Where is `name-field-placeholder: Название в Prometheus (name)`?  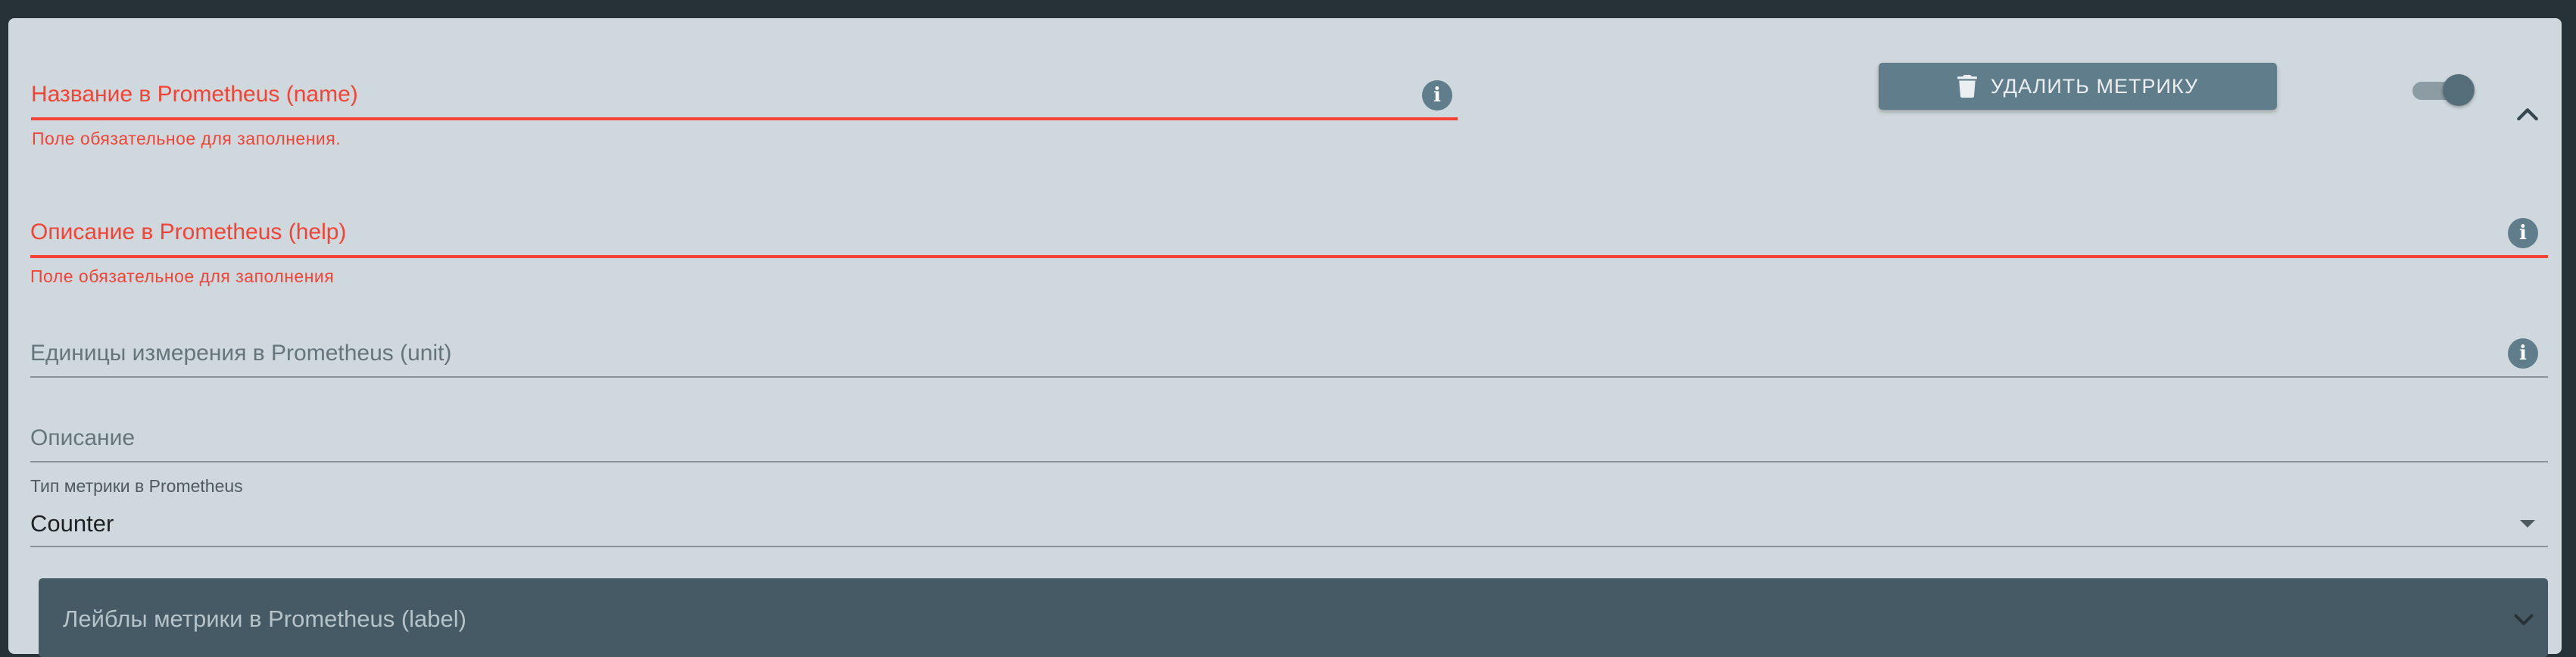 name-field-placeholder: Название в Prometheus (name) is located at coordinates (194, 94).